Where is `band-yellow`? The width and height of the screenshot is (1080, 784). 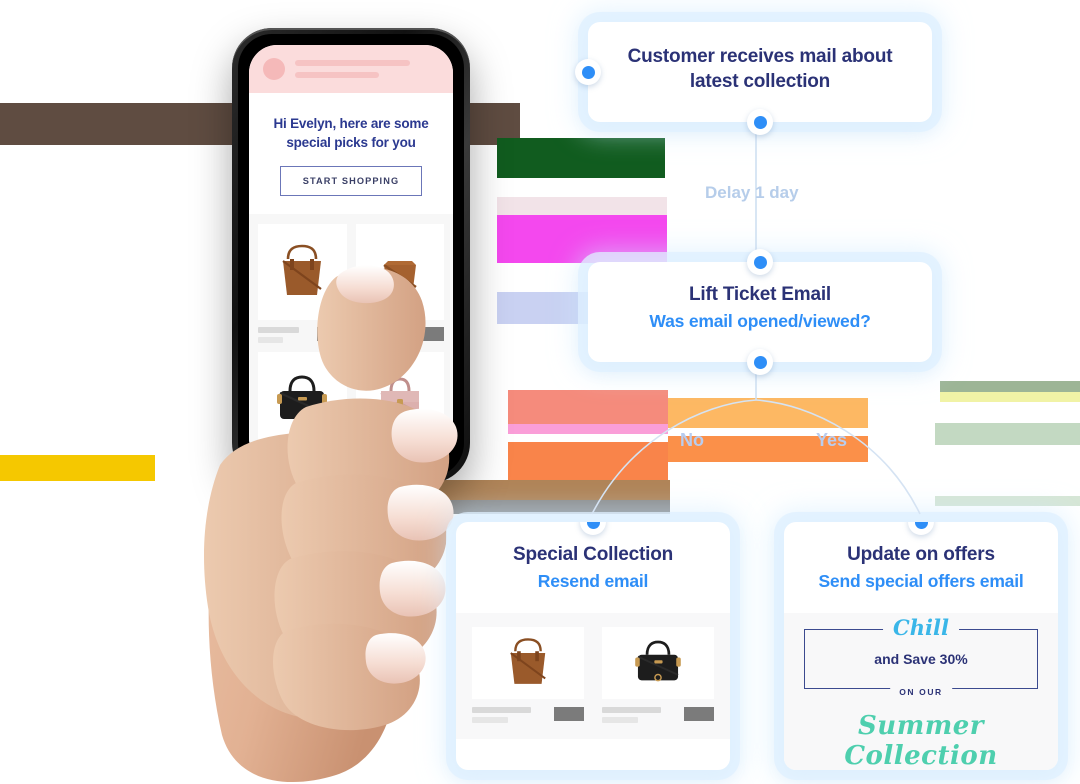 band-yellow is located at coordinates (77, 468).